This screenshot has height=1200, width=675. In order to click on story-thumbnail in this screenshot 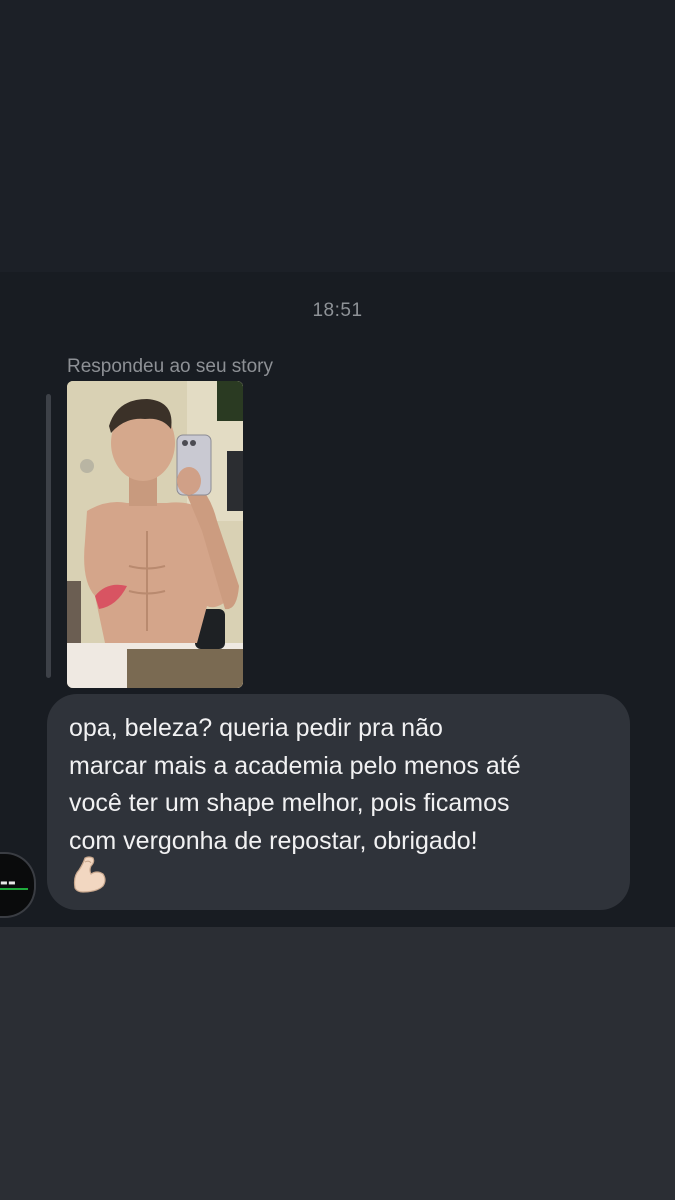, I will do `click(155, 534)`.